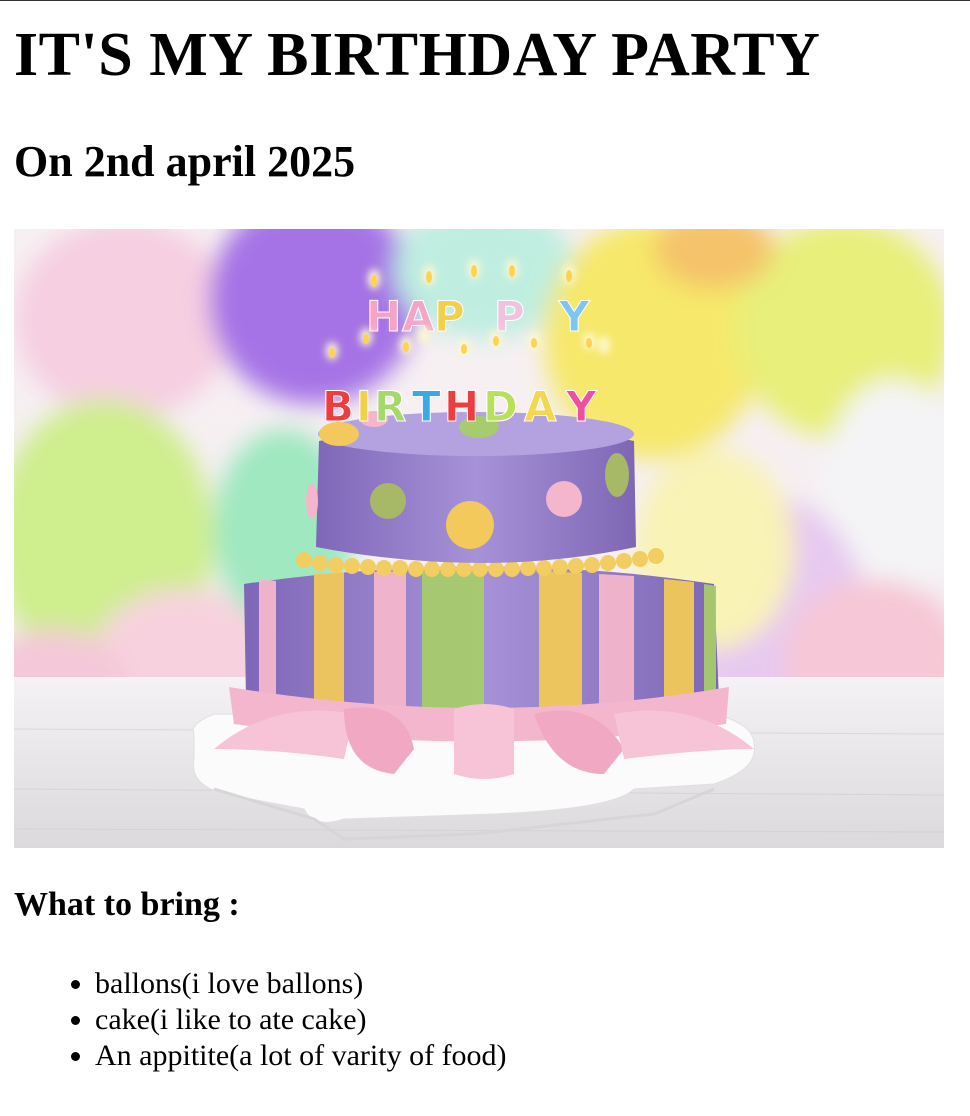 This screenshot has width=970, height=1116. I want to click on svg-text: A, so click(540, 406).